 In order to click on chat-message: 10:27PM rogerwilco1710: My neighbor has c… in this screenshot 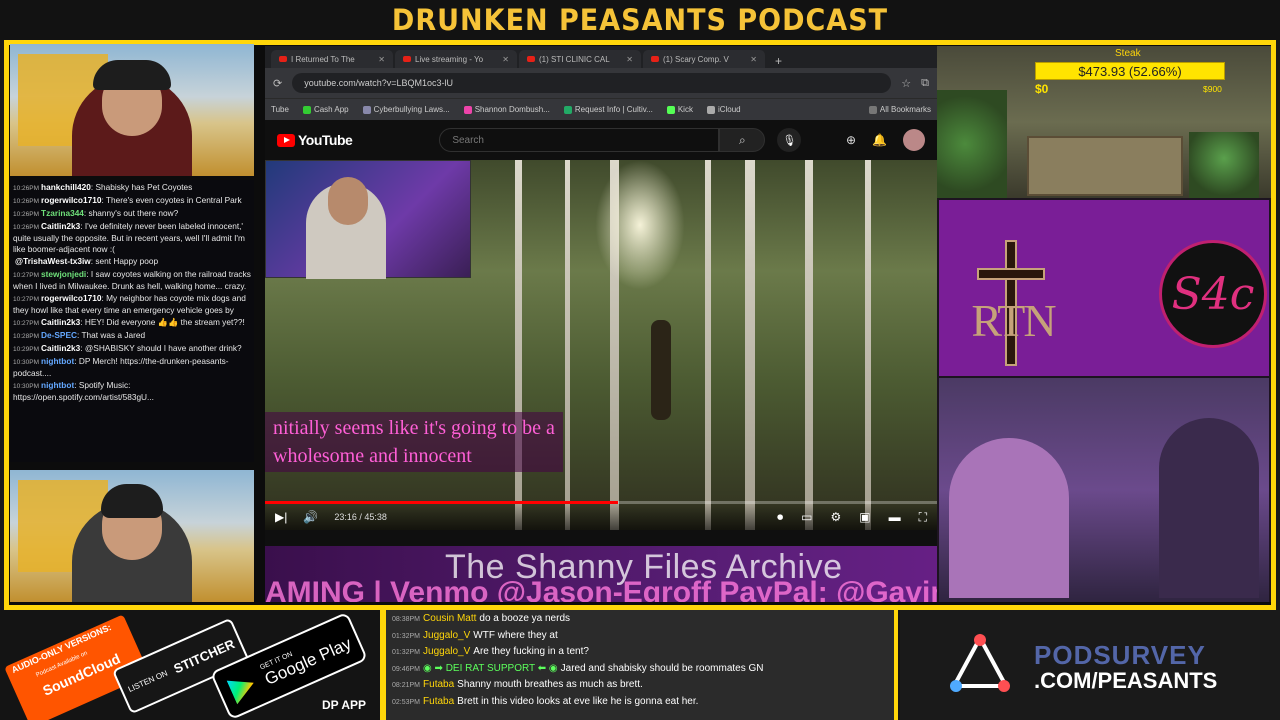, I will do `click(129, 304)`.